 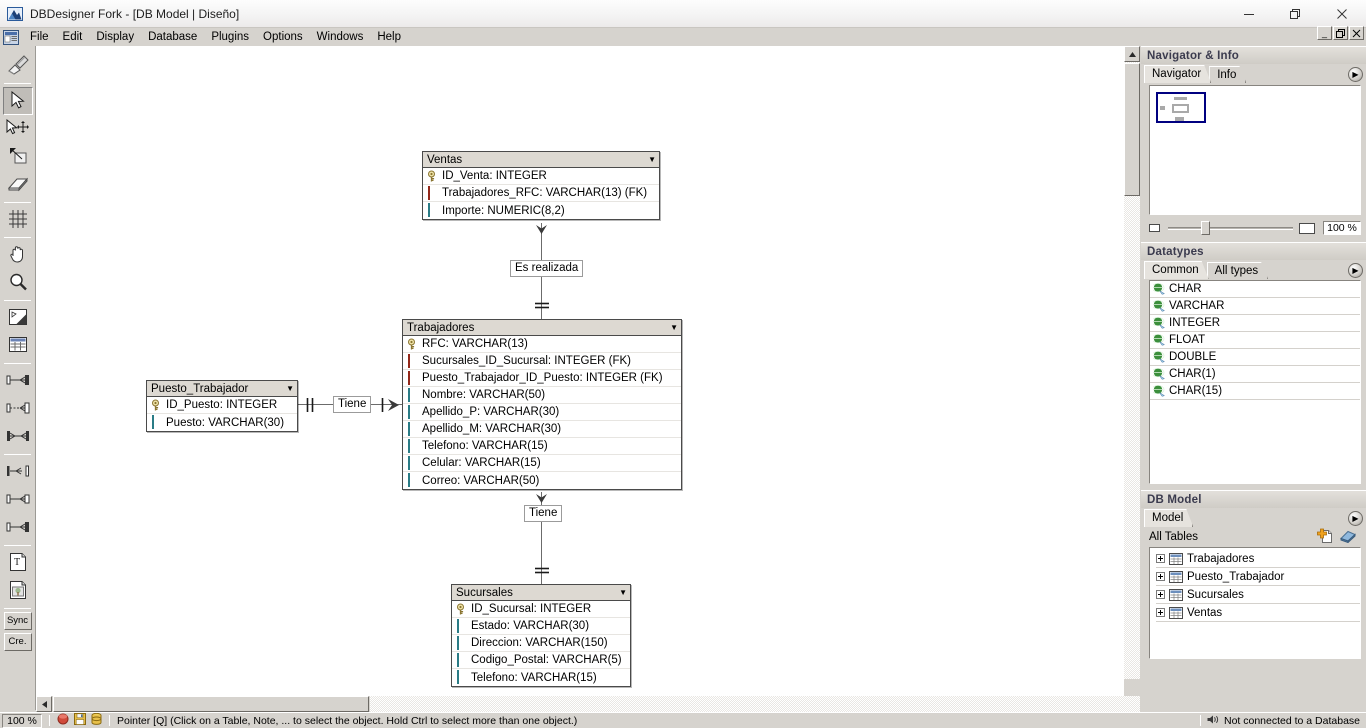 I want to click on er-field-row: ID_Venta: INTEGER, so click(x=541, y=176).